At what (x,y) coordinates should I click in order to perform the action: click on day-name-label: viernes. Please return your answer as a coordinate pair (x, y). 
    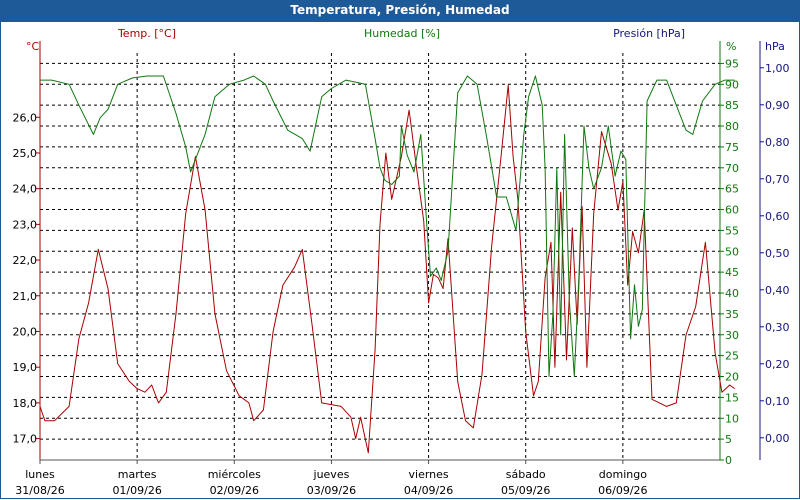
    Looking at the image, I should click on (429, 474).